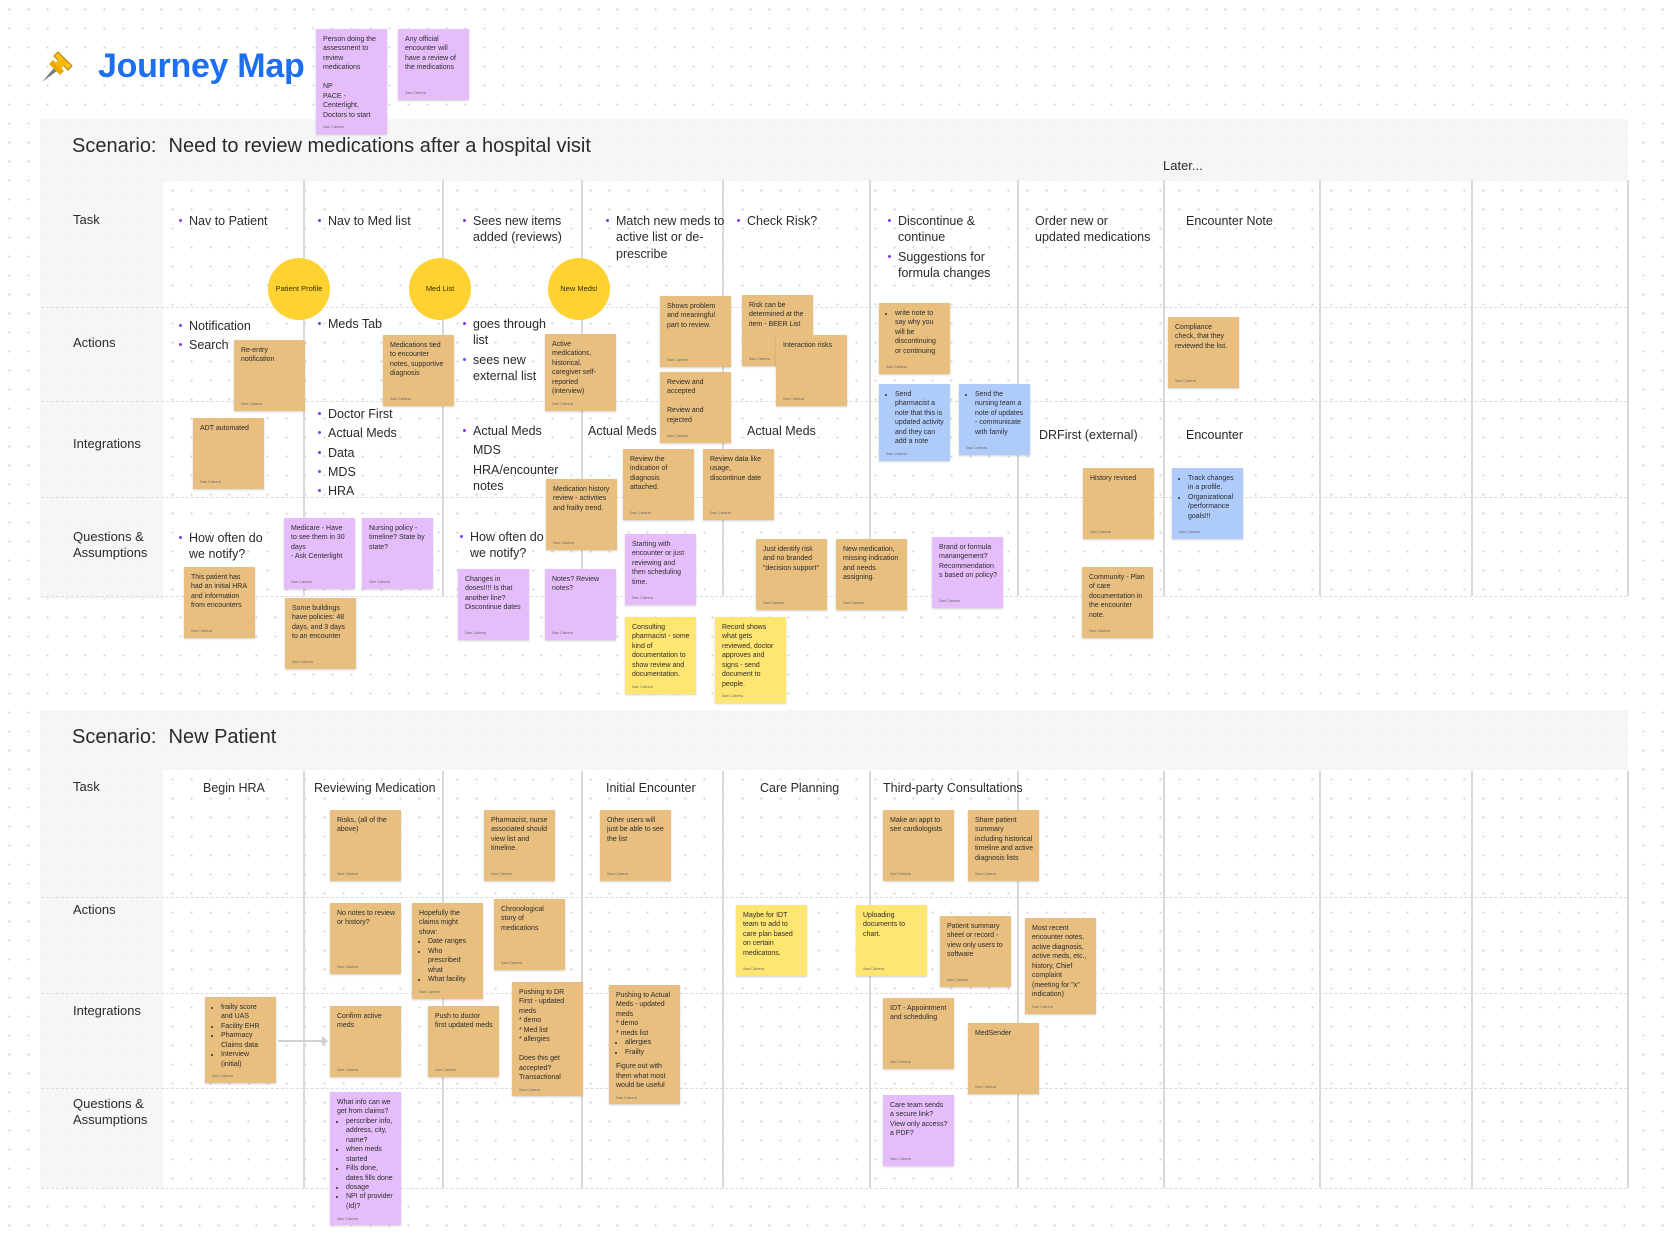 The image size is (1678, 1242). I want to click on s2-sticky-note: Risks, (all of the above) Sam Cabrera, so click(365, 845).